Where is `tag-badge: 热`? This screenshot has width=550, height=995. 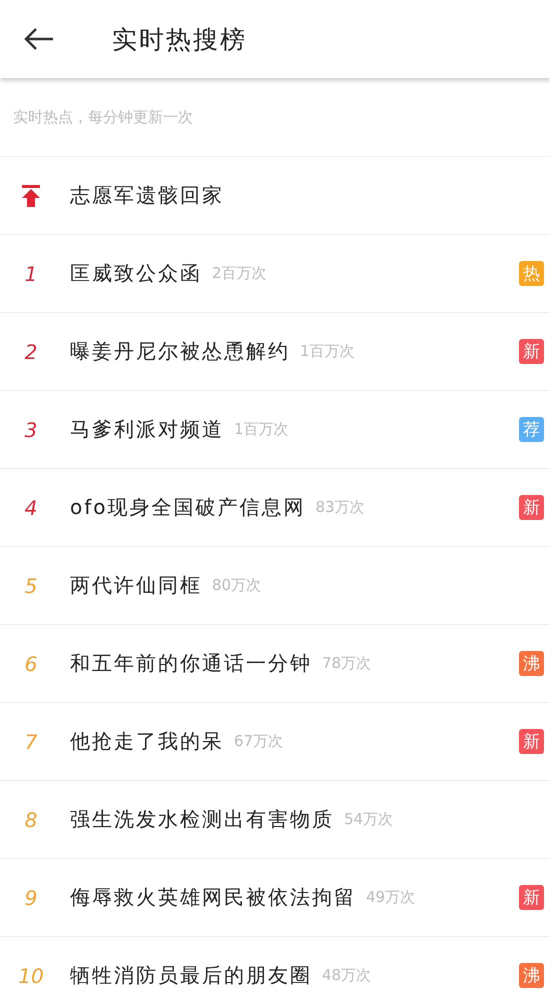 tag-badge: 热 is located at coordinates (531, 273).